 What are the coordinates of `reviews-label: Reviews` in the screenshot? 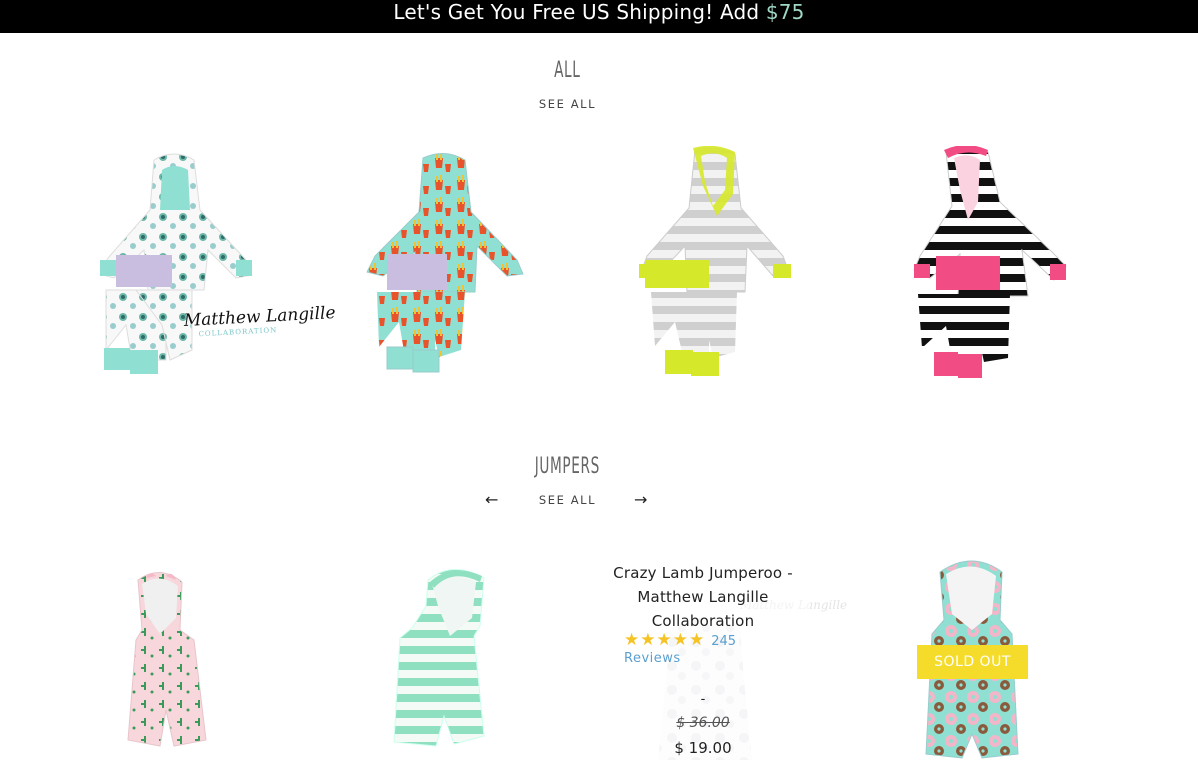 It's located at (680, 658).